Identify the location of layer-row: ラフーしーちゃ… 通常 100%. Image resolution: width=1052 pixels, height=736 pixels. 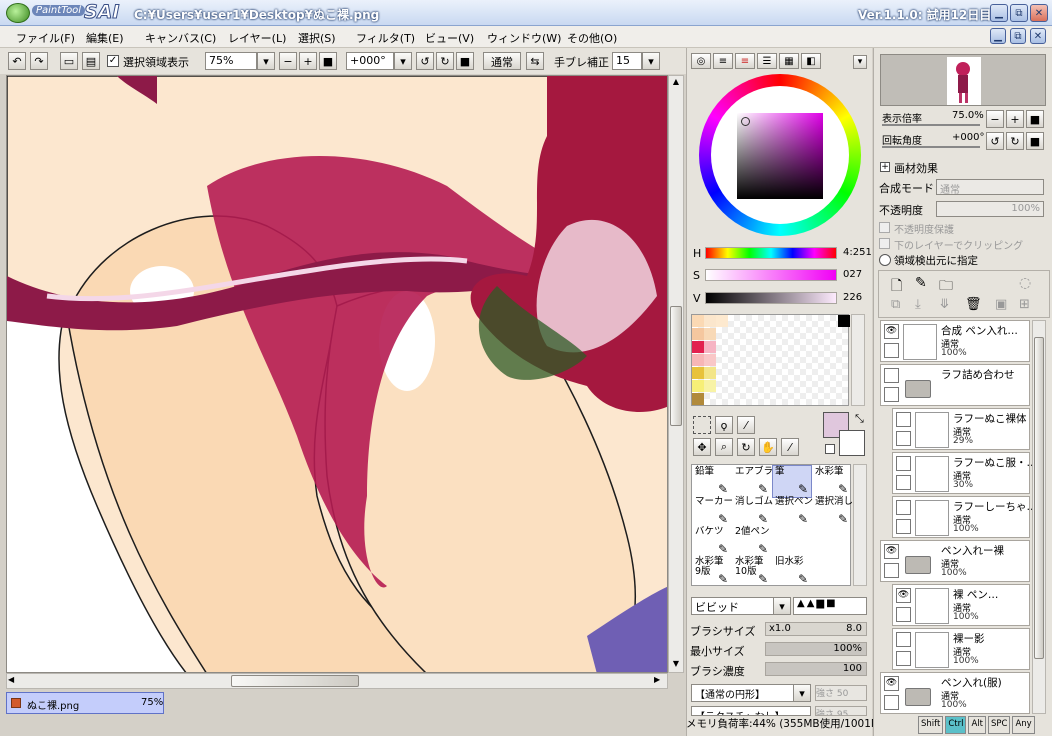
(962, 517).